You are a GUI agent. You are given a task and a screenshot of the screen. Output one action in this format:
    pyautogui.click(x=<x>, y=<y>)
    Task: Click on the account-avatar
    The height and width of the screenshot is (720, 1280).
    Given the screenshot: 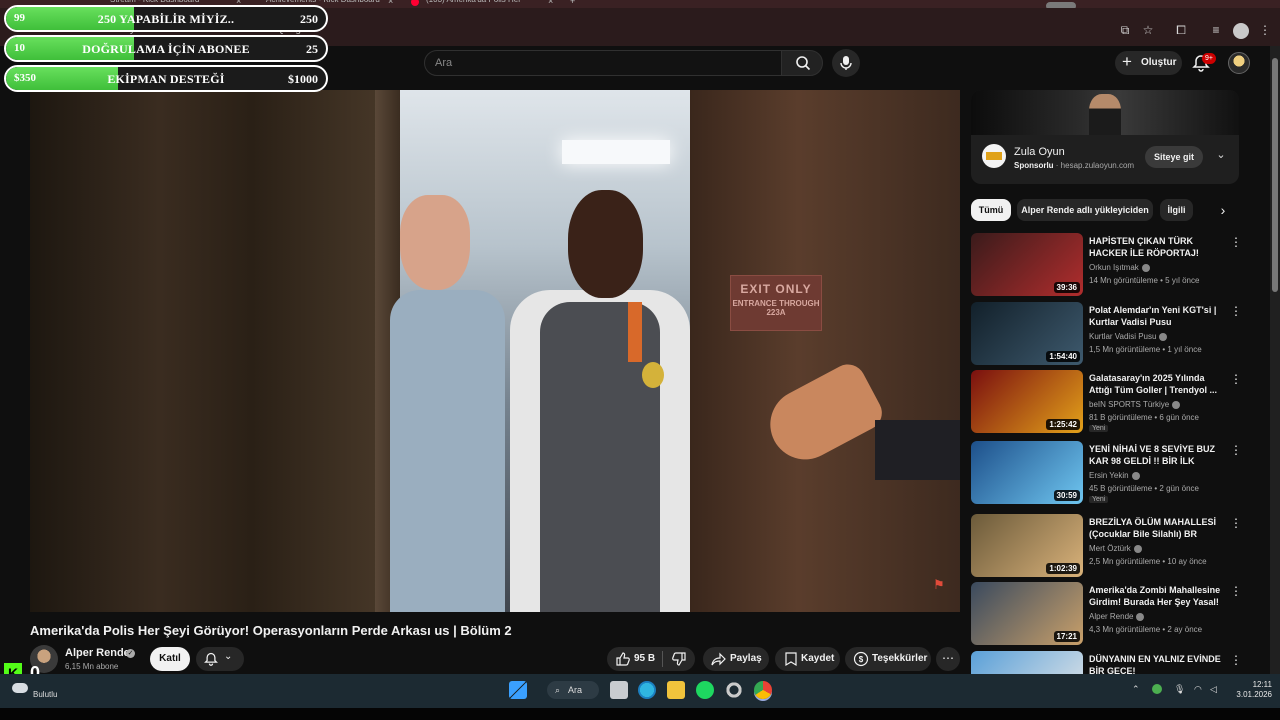 What is the action you would take?
    pyautogui.click(x=1239, y=63)
    